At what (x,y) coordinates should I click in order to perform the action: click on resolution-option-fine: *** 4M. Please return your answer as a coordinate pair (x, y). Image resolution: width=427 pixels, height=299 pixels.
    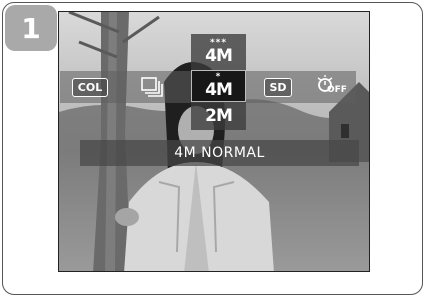
    Looking at the image, I should click on (218, 52).